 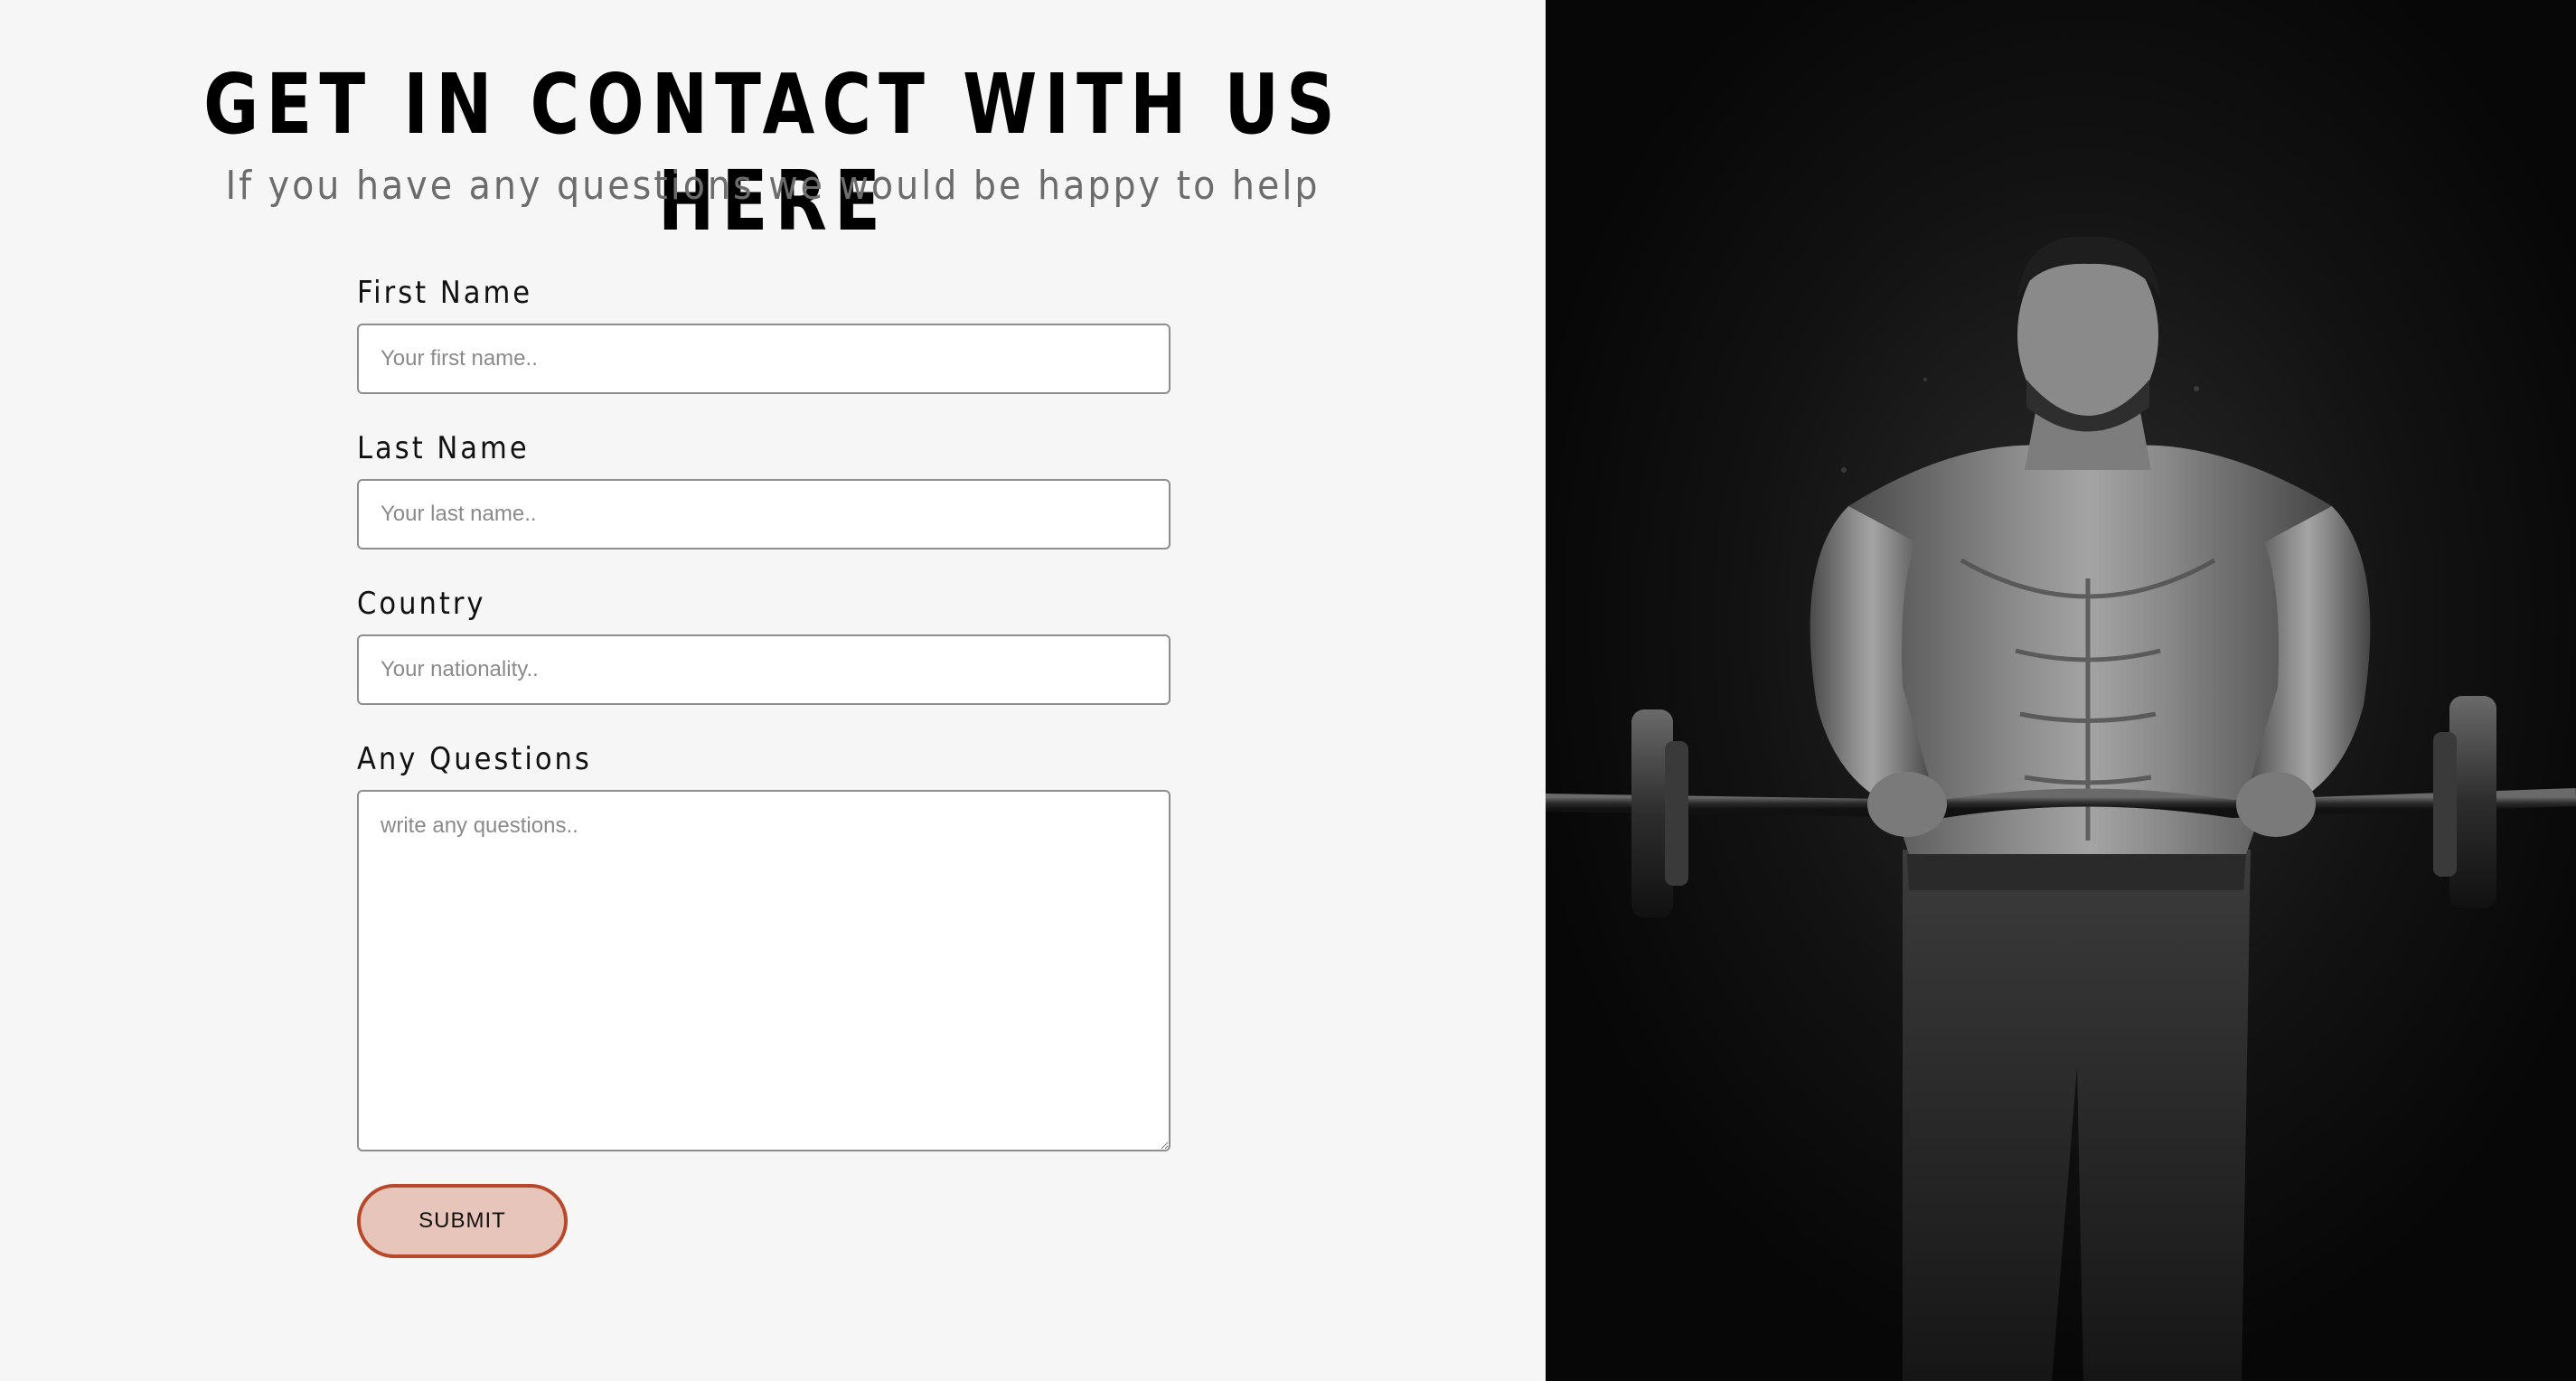 What do you see at coordinates (763, 359) in the screenshot?
I see `first-name-input` at bounding box center [763, 359].